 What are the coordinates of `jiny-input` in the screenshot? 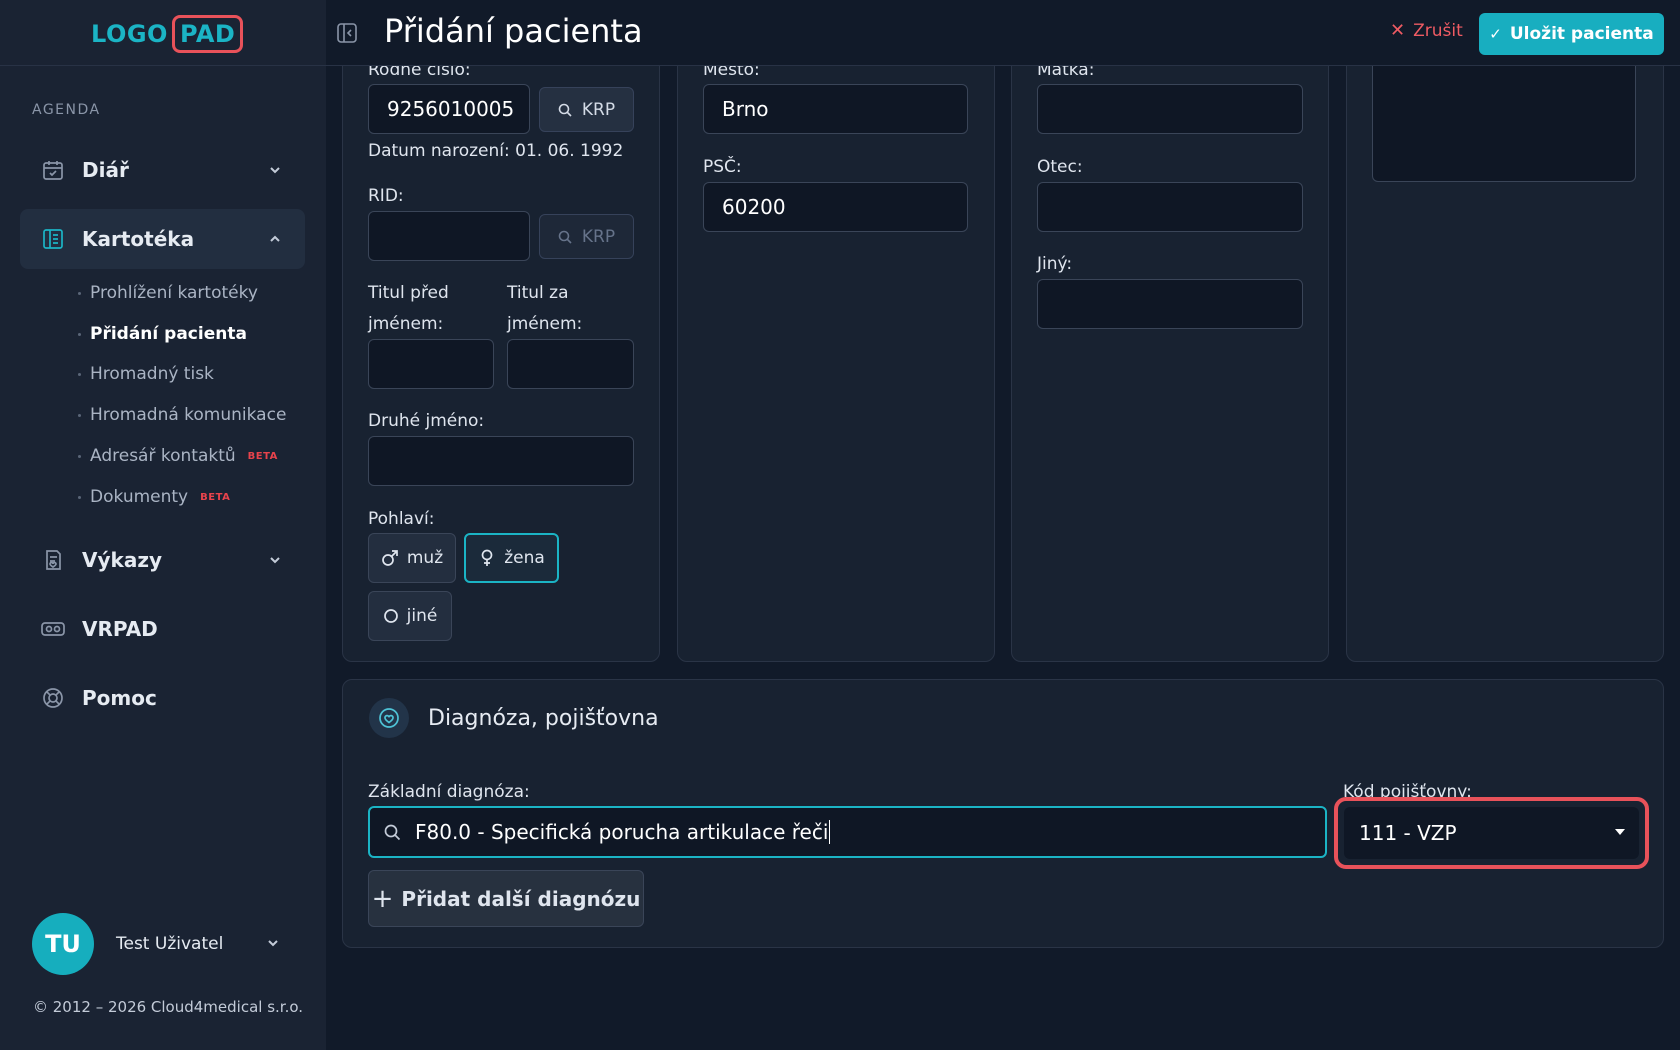 It's located at (1170, 304).